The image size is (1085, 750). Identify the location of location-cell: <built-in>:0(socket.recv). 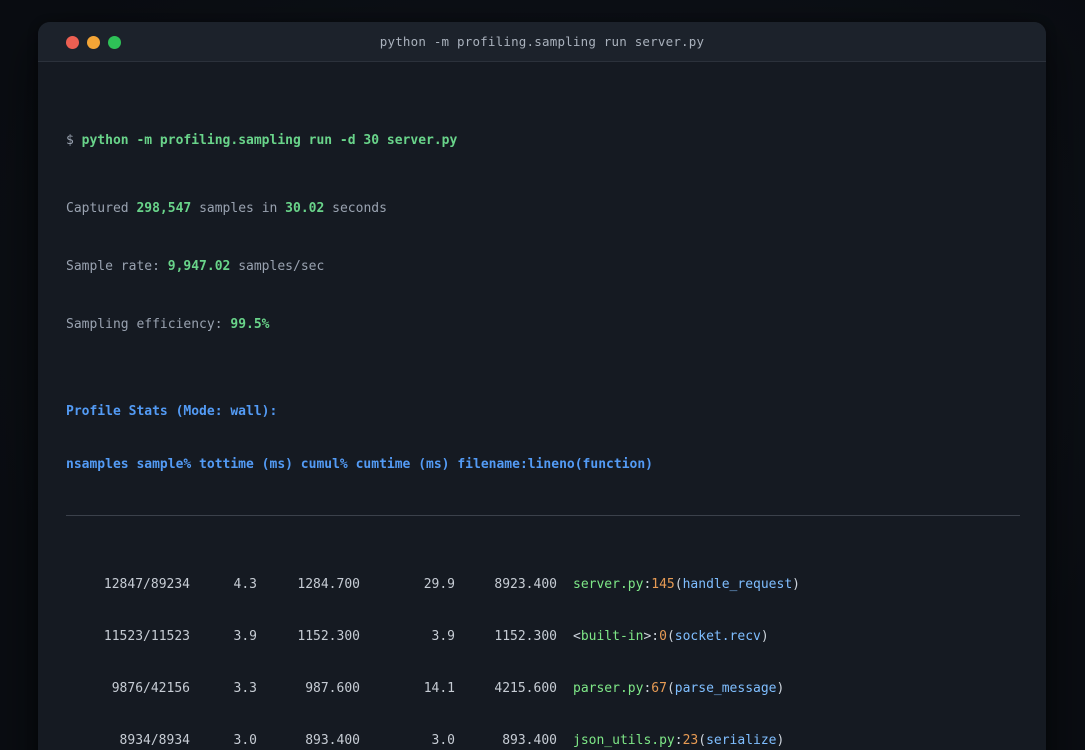
(671, 636).